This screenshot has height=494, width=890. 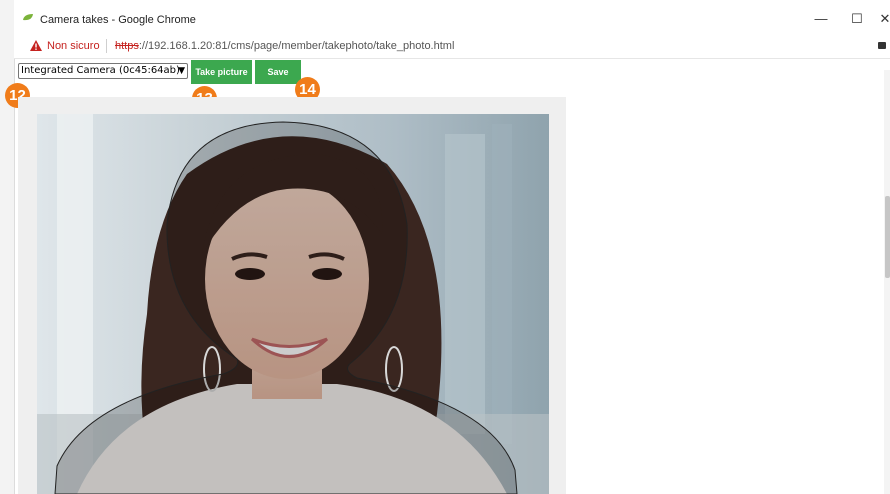 What do you see at coordinates (278, 72) in the screenshot?
I see `save-button: Save` at bounding box center [278, 72].